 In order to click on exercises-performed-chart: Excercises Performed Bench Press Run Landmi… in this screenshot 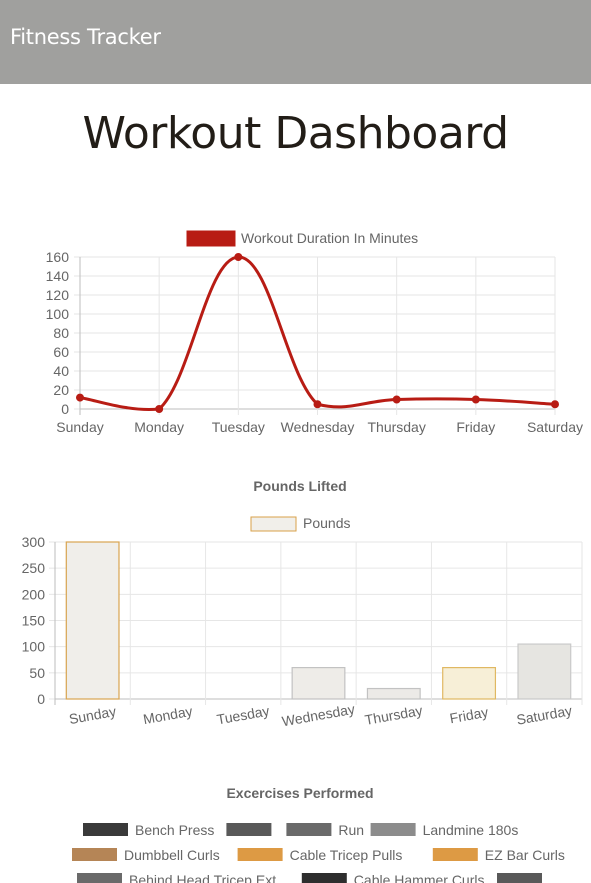, I will do `click(318, 834)`.